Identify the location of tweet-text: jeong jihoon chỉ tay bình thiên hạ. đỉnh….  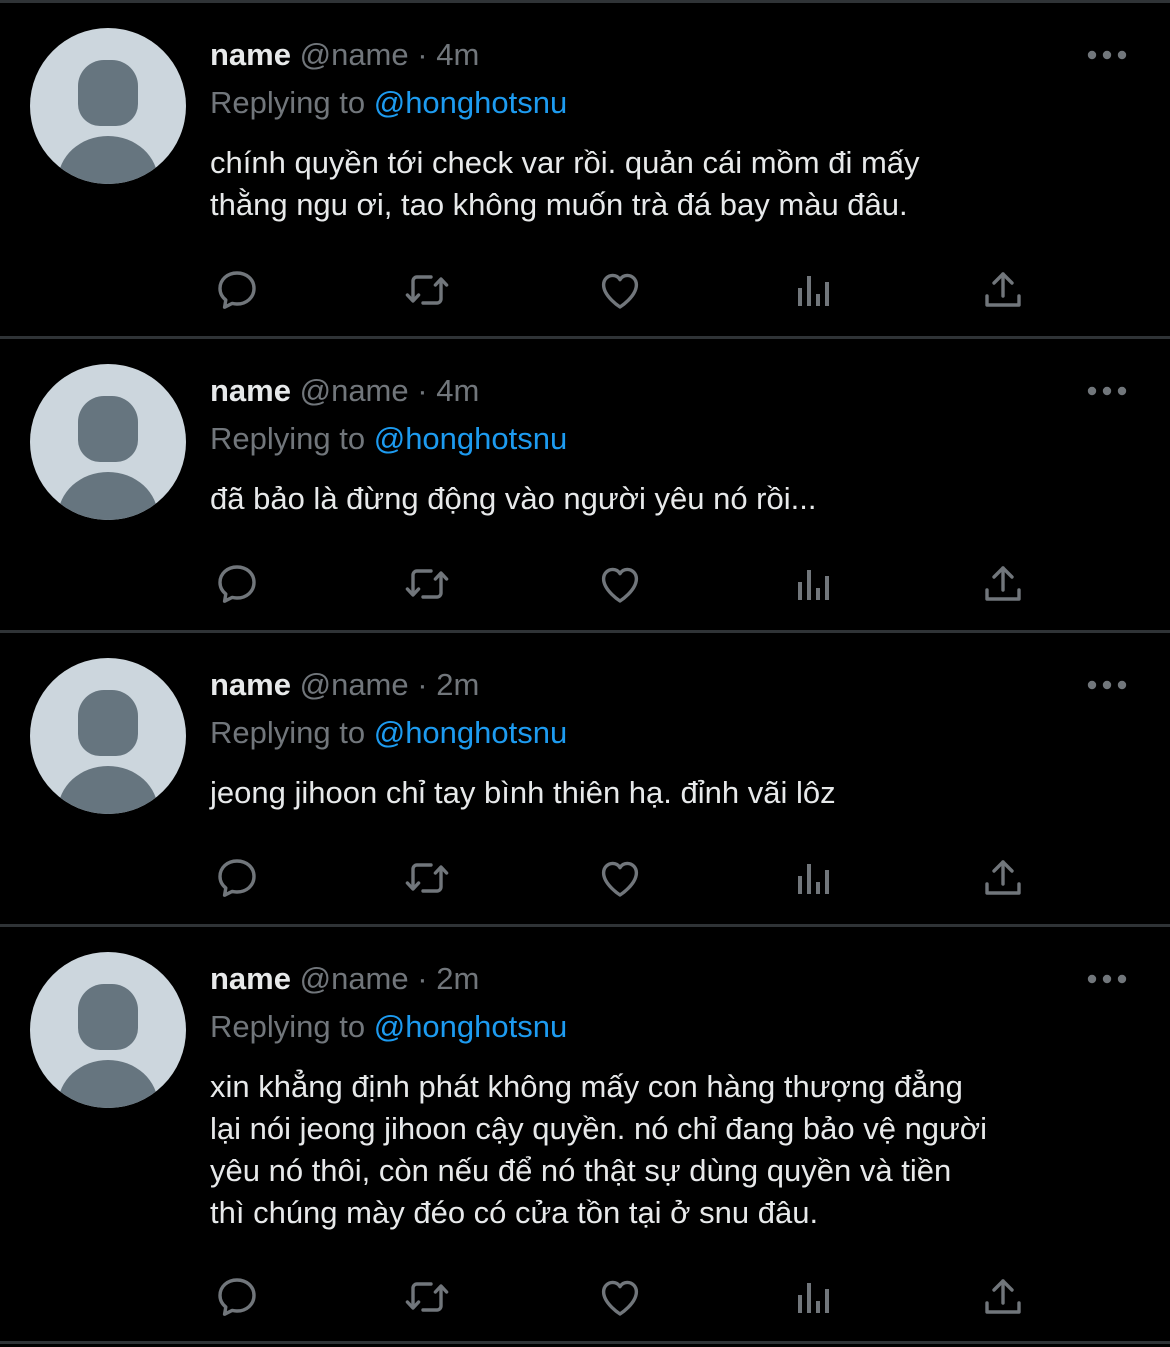
(523, 792).